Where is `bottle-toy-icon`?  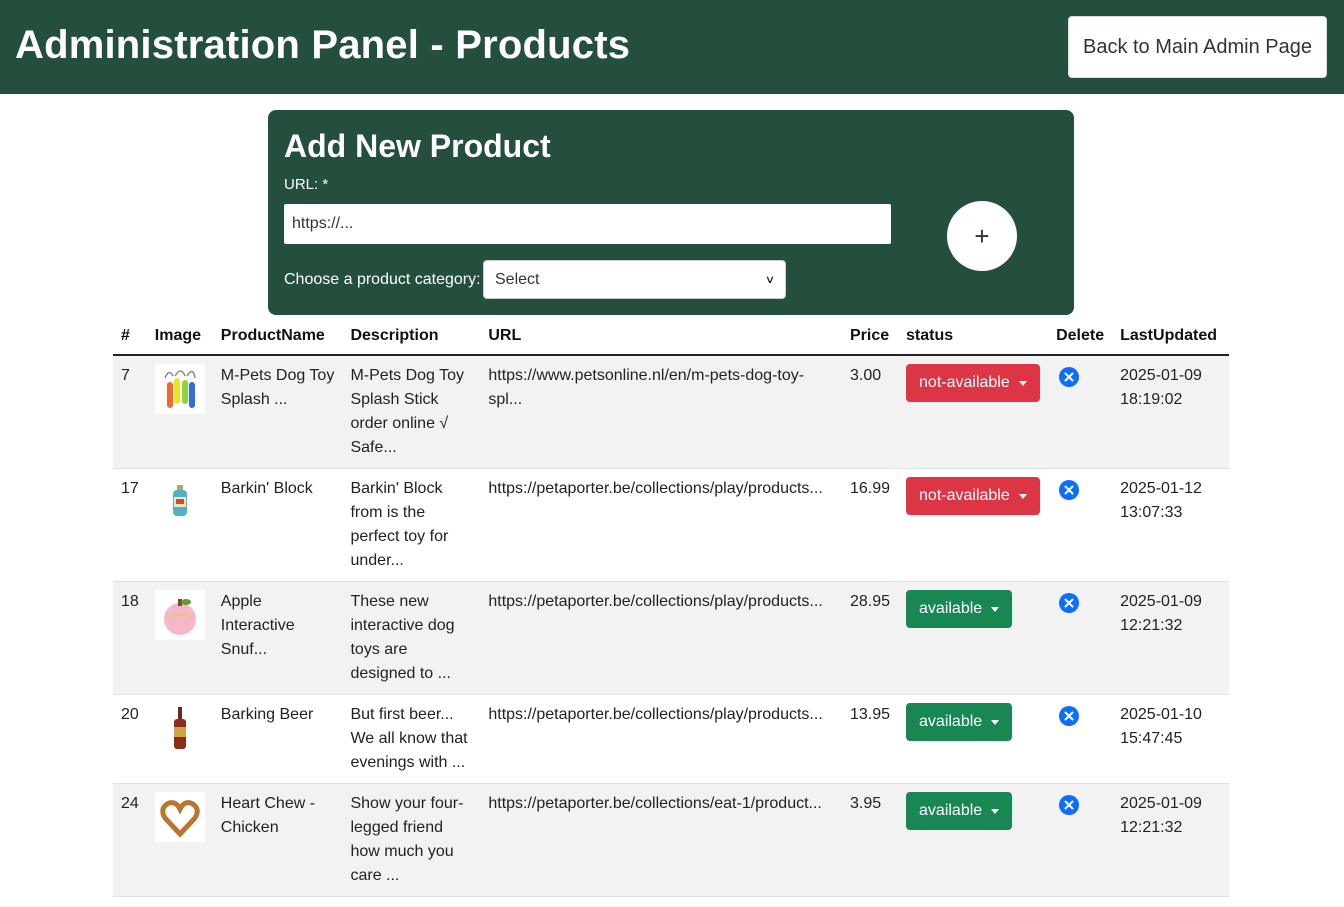 bottle-toy-icon is located at coordinates (179, 500).